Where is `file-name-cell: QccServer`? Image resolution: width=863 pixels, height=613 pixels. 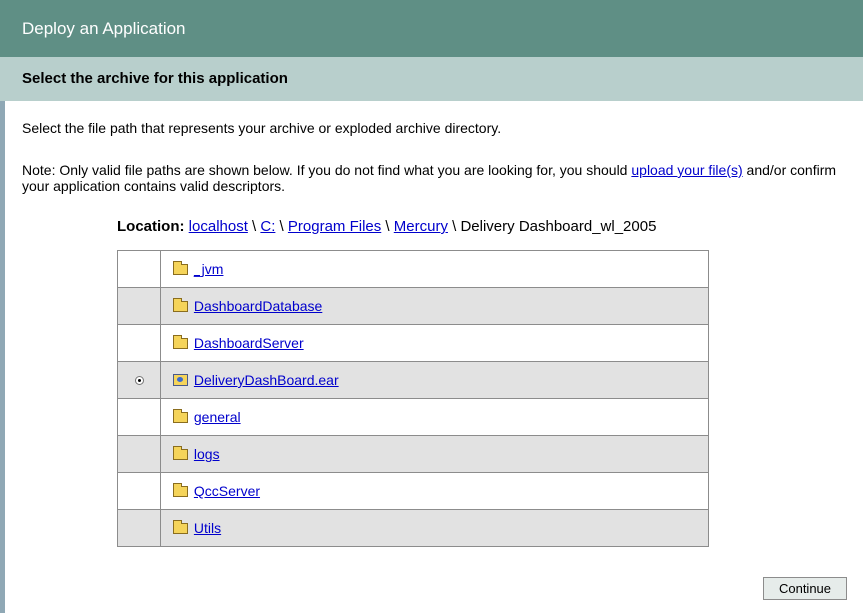
file-name-cell: QccServer is located at coordinates (434, 491).